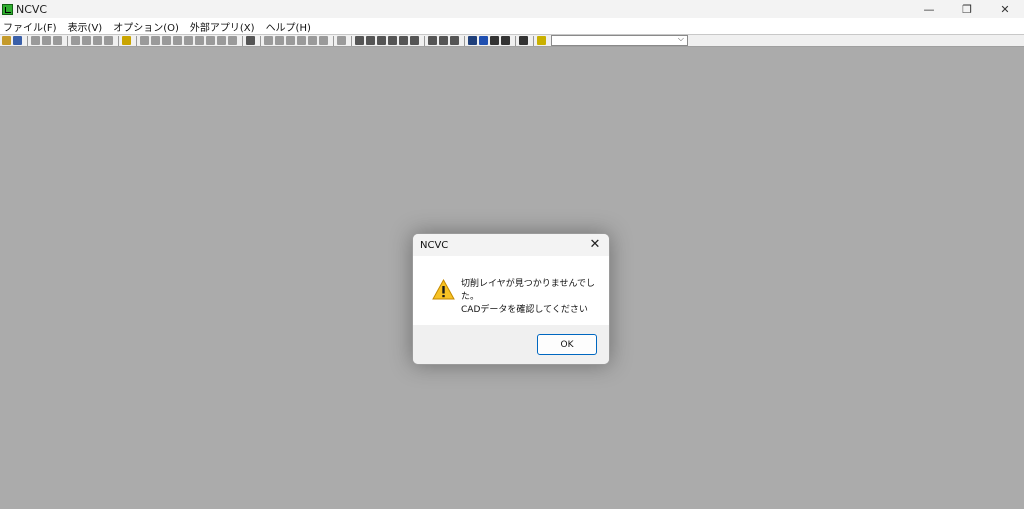 Image resolution: width=1024 pixels, height=509 pixels. What do you see at coordinates (483, 40) in the screenshot?
I see `blue-box-icon` at bounding box center [483, 40].